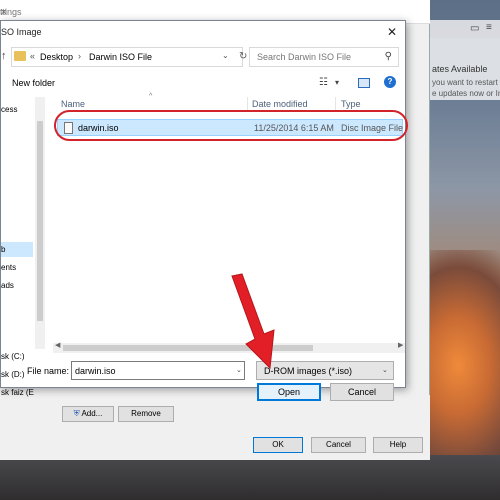  What do you see at coordinates (79, 56) in the screenshot?
I see `breadcrumb-chevron-icon: ›` at bounding box center [79, 56].